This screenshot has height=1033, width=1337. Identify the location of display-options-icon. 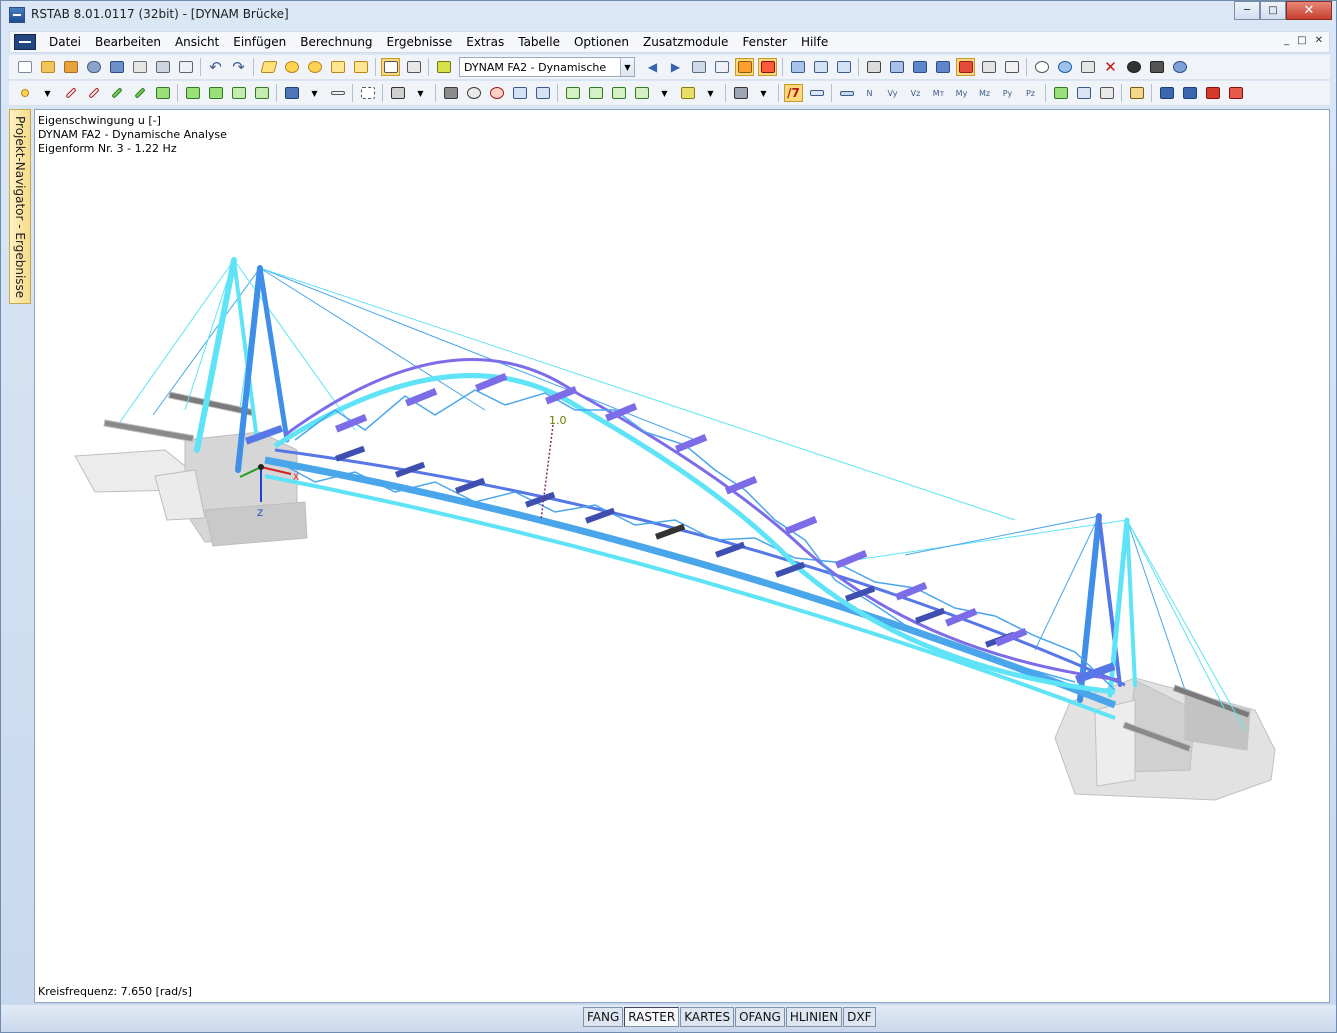
(687, 93).